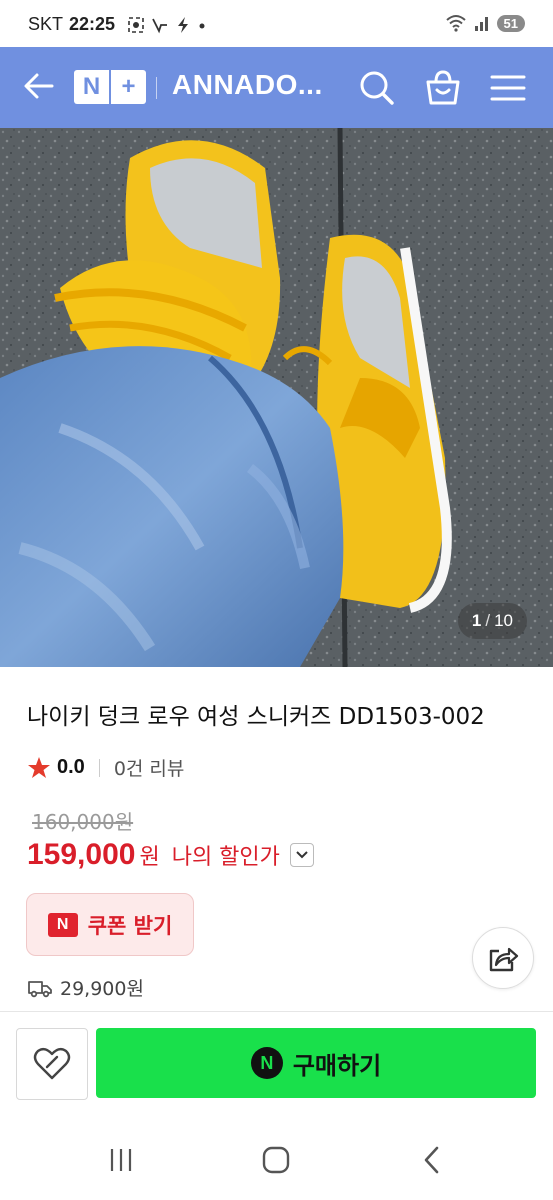 Image resolution: width=553 pixels, height=1200 pixels. Describe the element at coordinates (99, 767) in the screenshot. I see `rating-divider` at that location.